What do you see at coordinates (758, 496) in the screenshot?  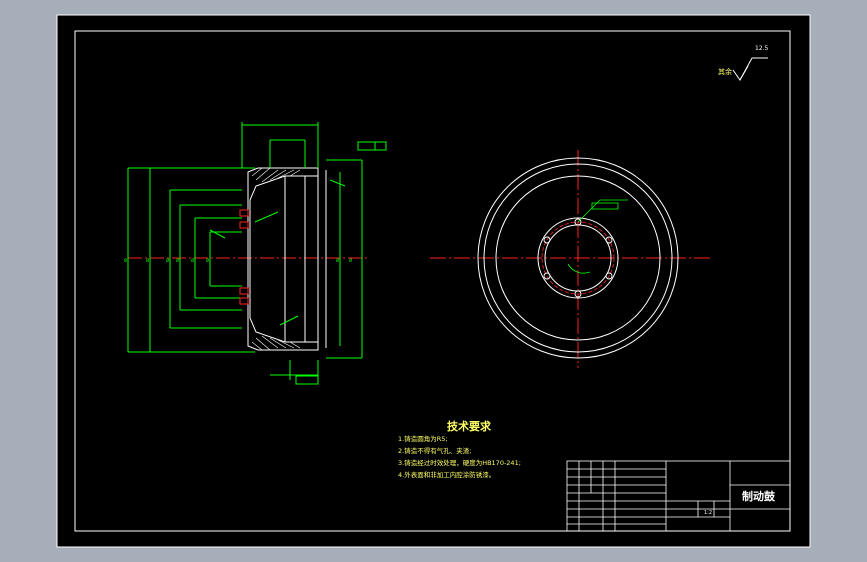 I see `part-name: 制动鼓` at bounding box center [758, 496].